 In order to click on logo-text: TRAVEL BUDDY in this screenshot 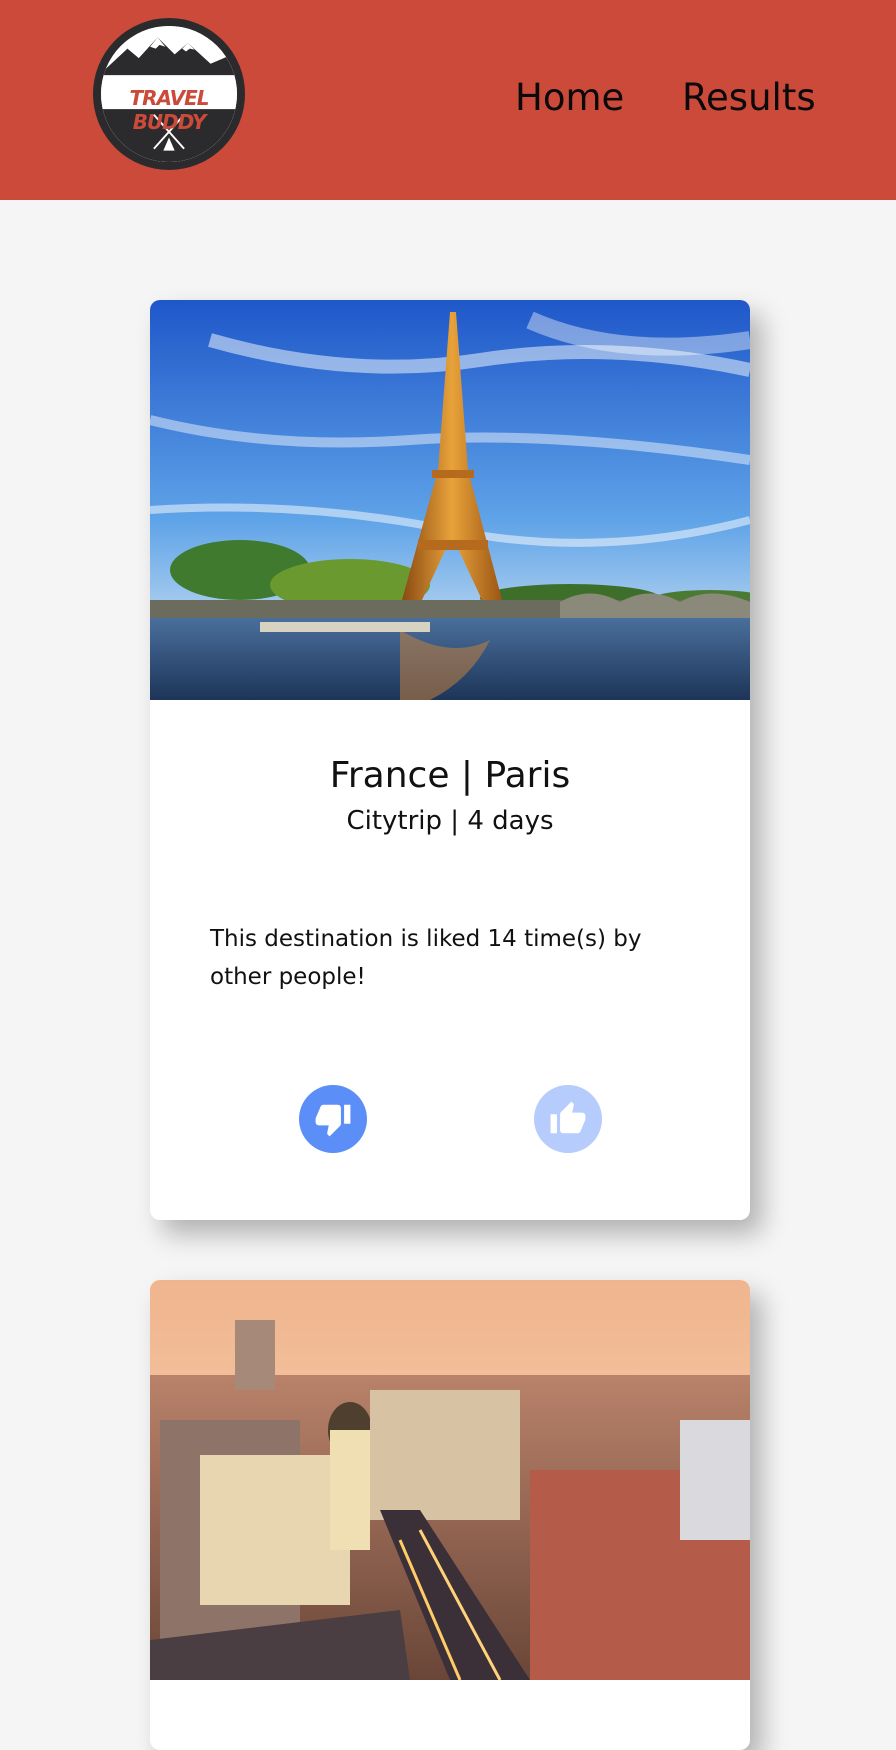, I will do `click(169, 110)`.